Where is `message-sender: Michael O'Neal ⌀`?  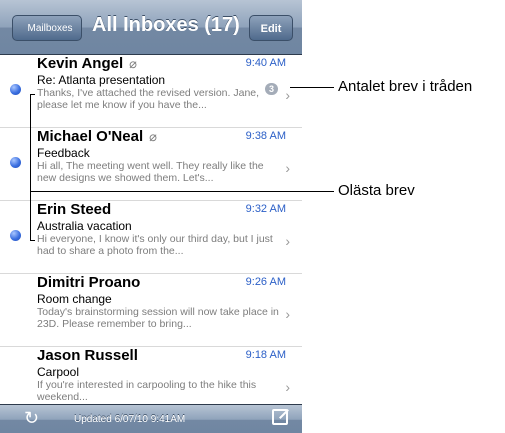
message-sender: Michael O'Neal ⌀ is located at coordinates (97, 136).